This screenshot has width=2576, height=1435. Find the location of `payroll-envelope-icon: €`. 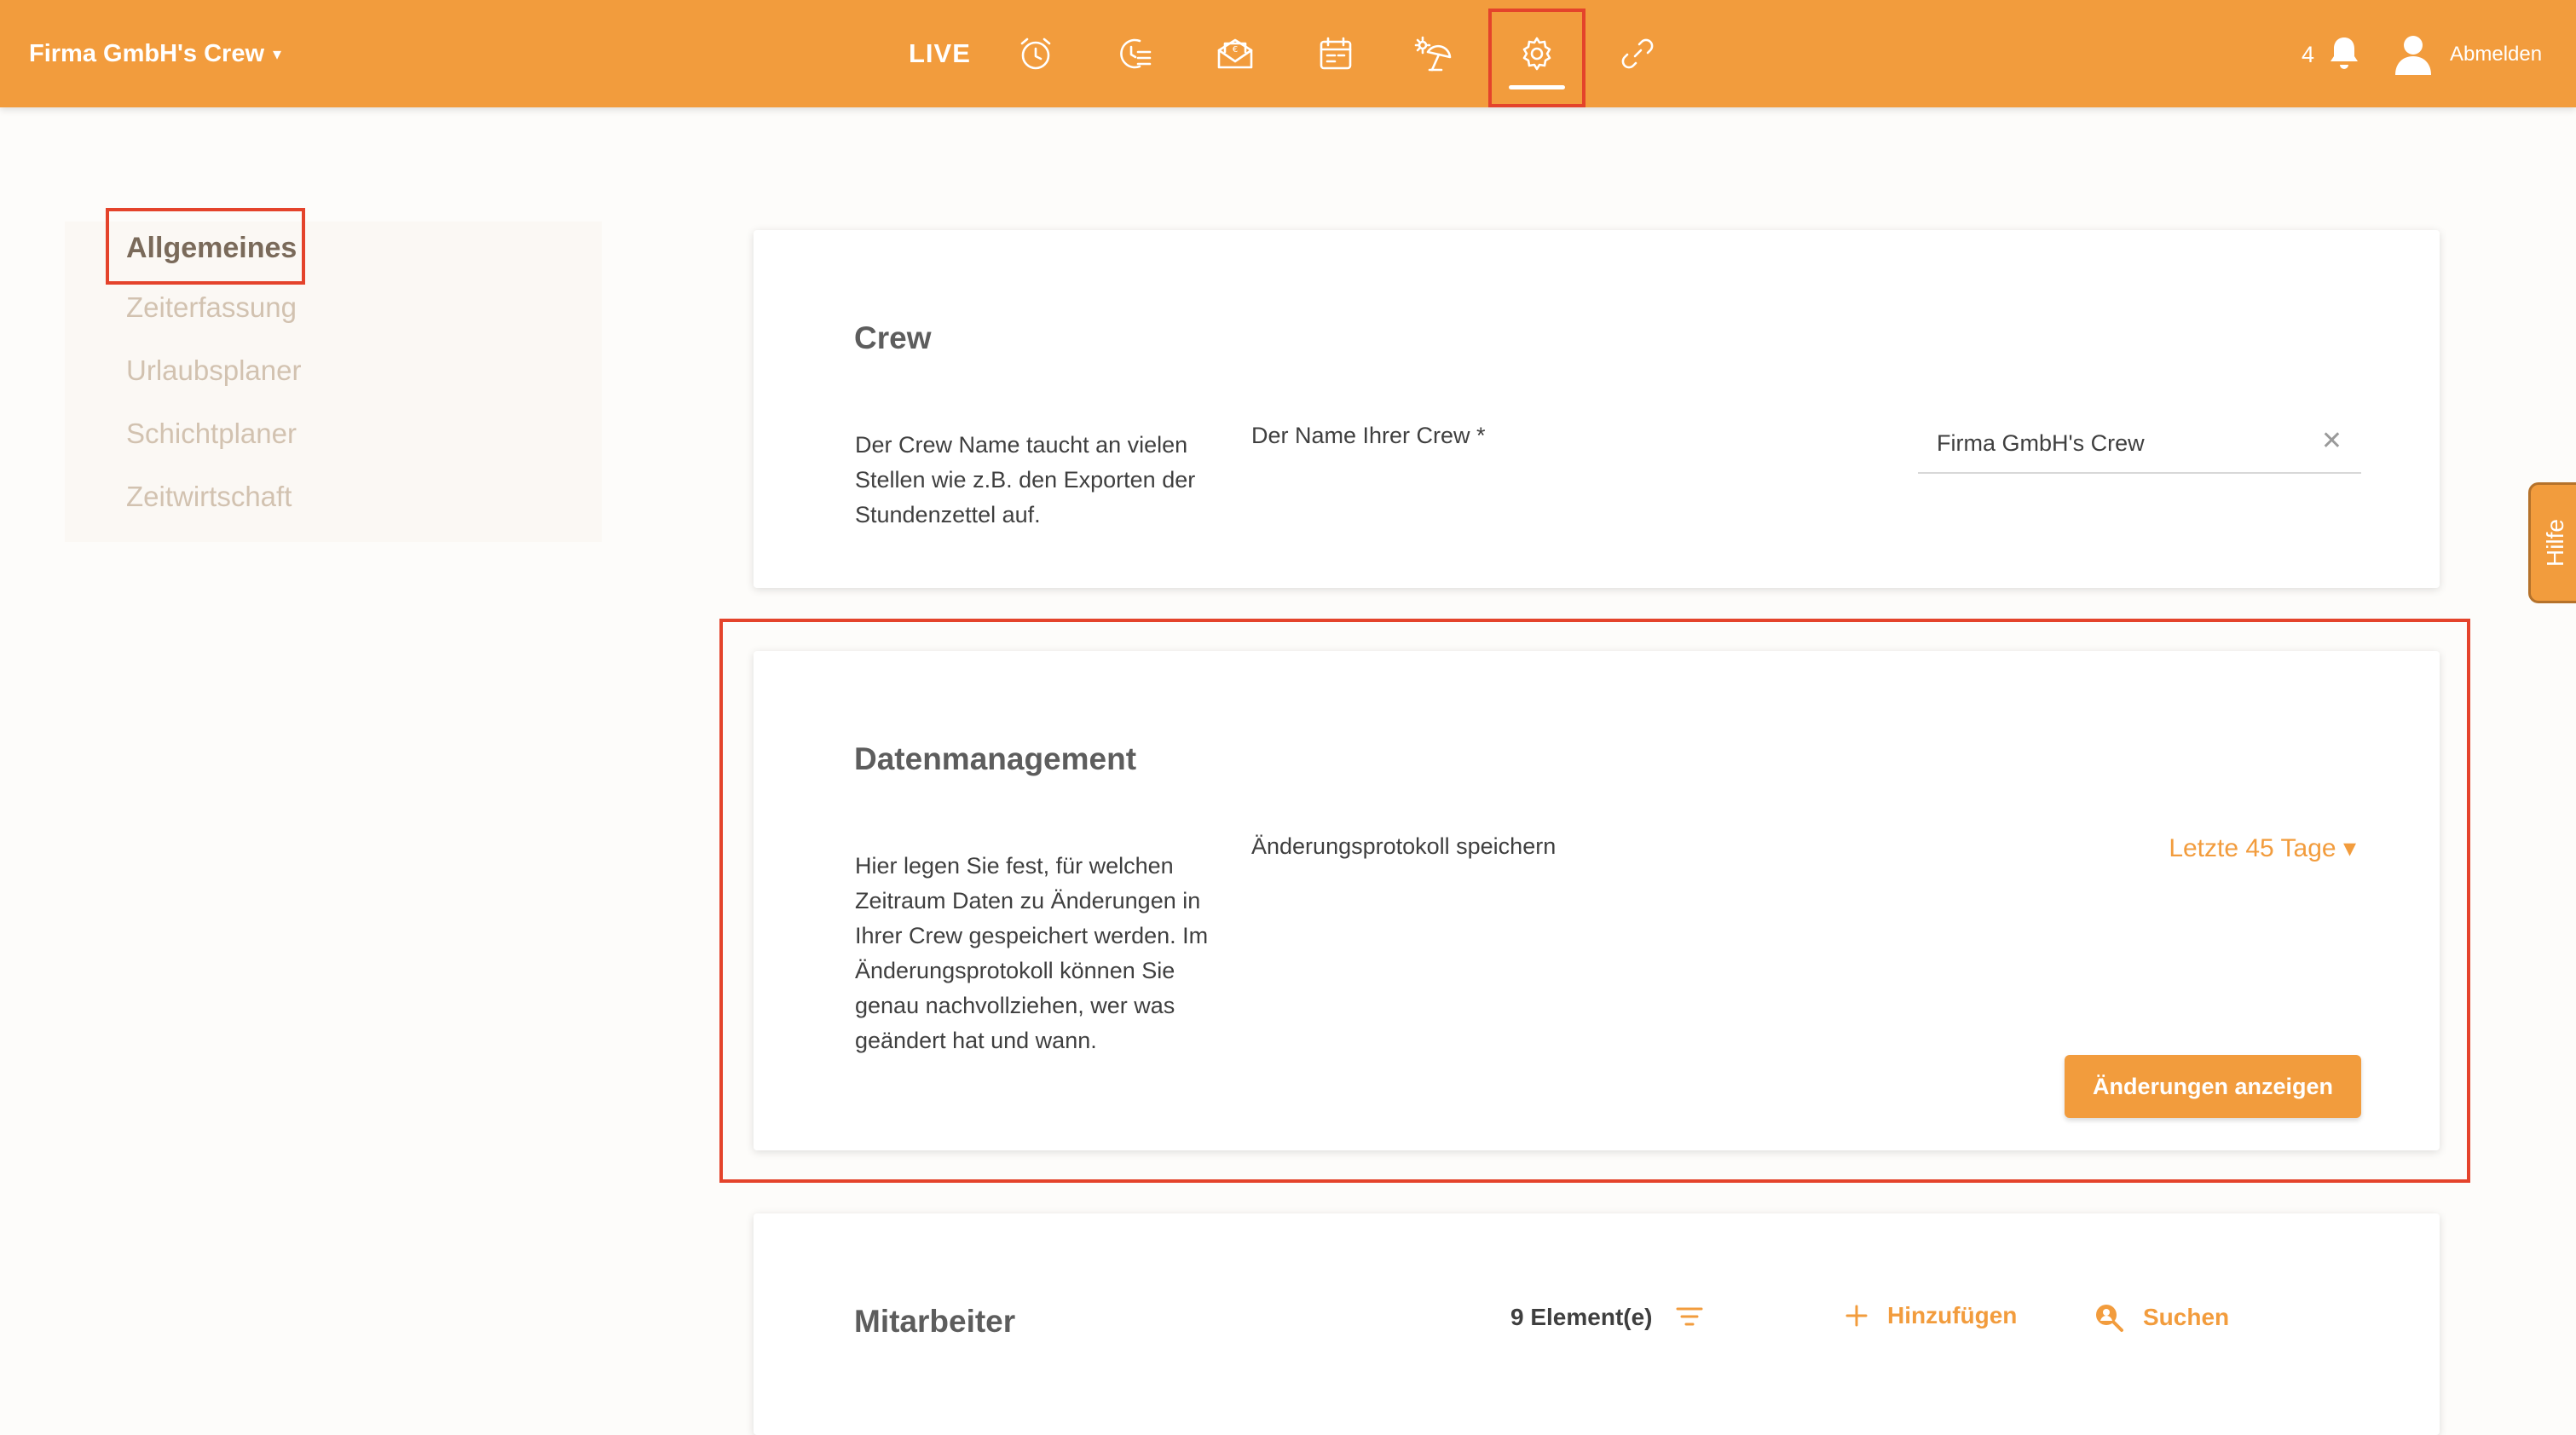

payroll-envelope-icon: € is located at coordinates (1235, 54).